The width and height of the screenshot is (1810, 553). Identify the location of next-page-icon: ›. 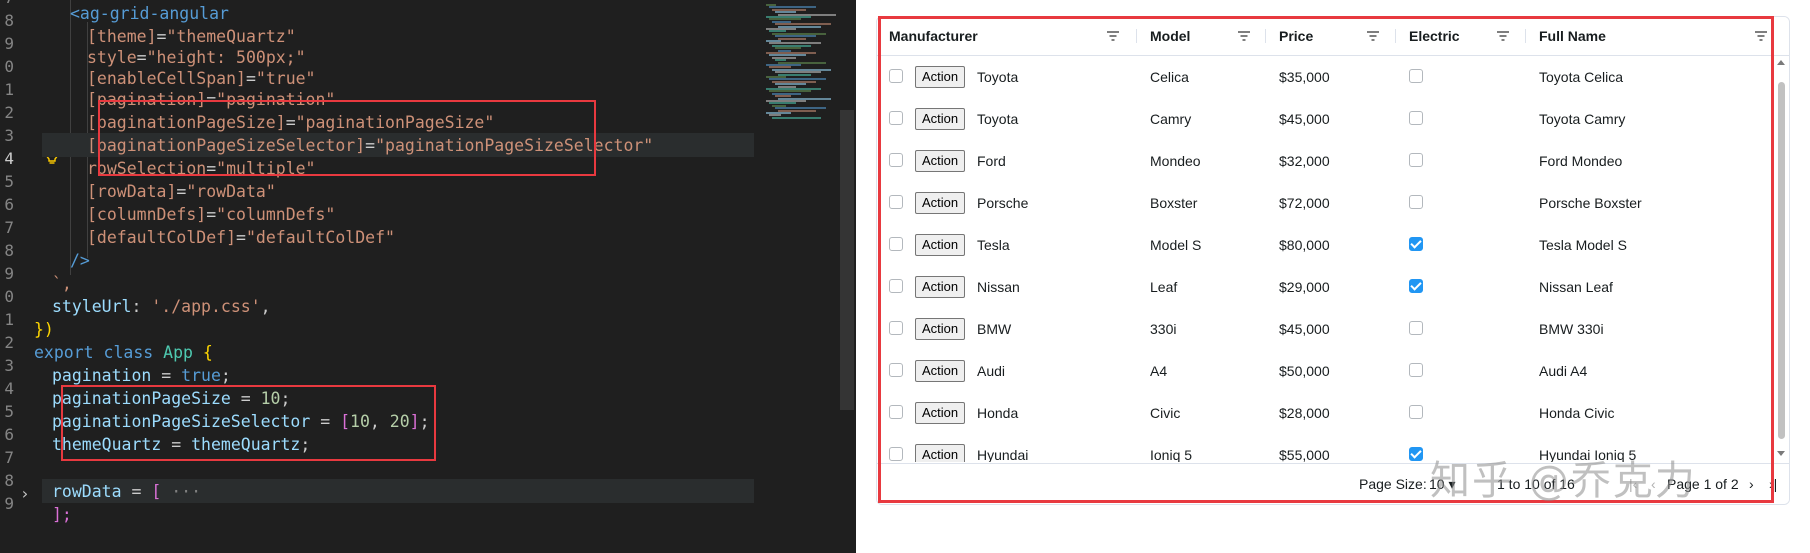
(1751, 484).